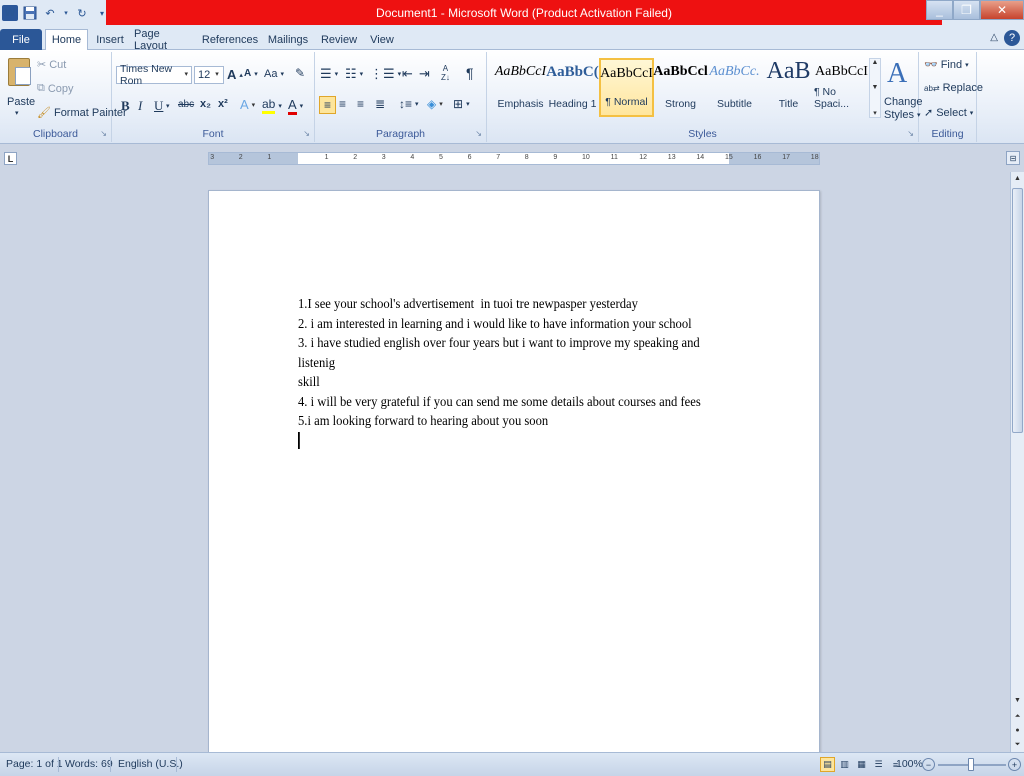 This screenshot has width=1024, height=776. Describe the element at coordinates (158, 106) in the screenshot. I see `underline-button: U` at that location.